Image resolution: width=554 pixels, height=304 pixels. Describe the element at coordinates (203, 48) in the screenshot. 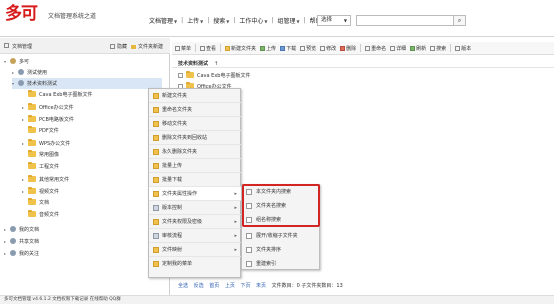

I see `view-icon` at that location.